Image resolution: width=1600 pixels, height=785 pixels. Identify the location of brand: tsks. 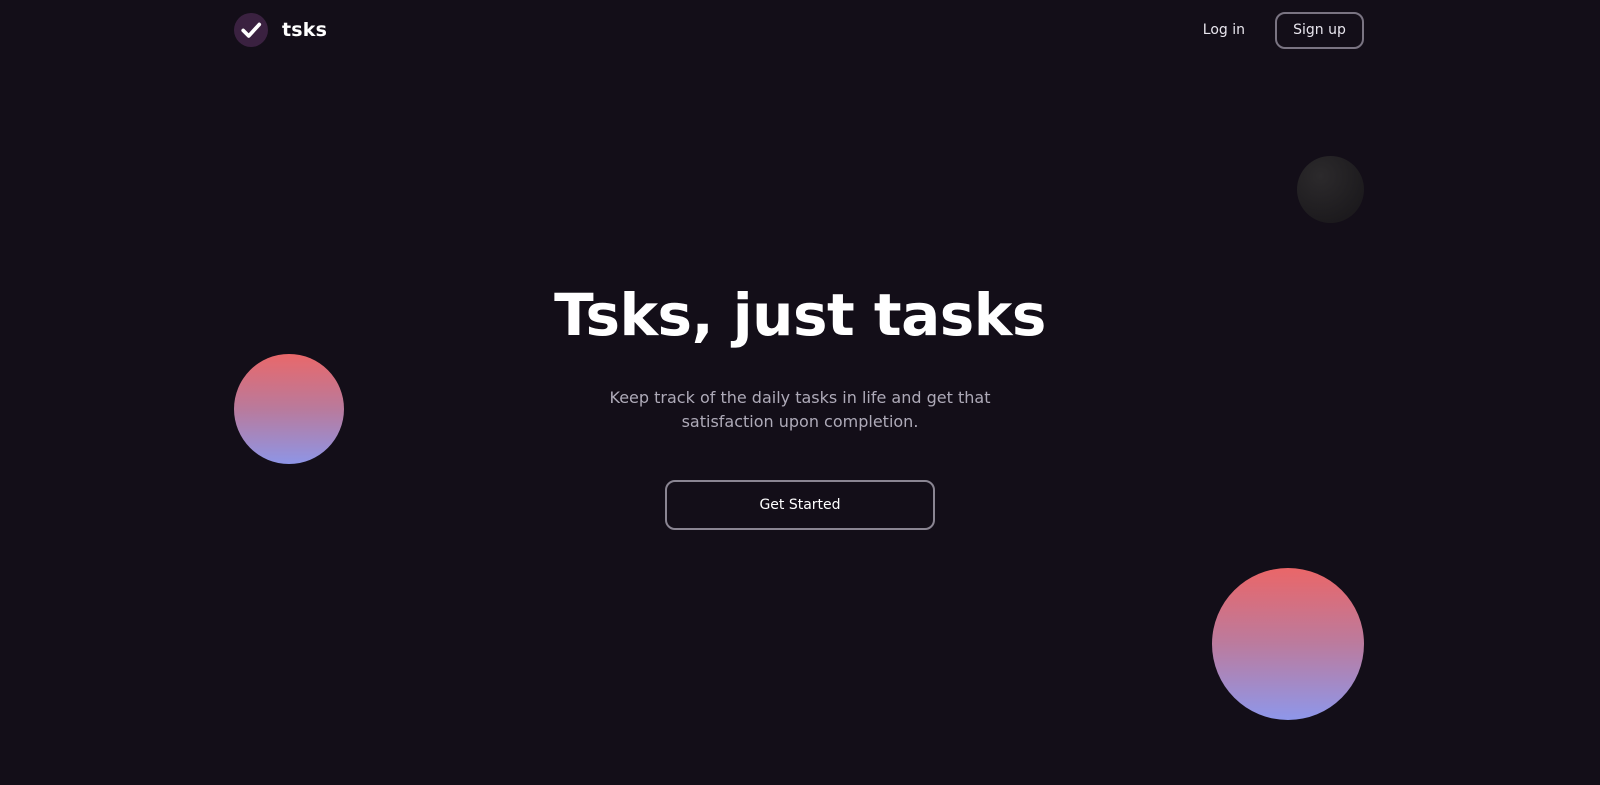
(280, 30).